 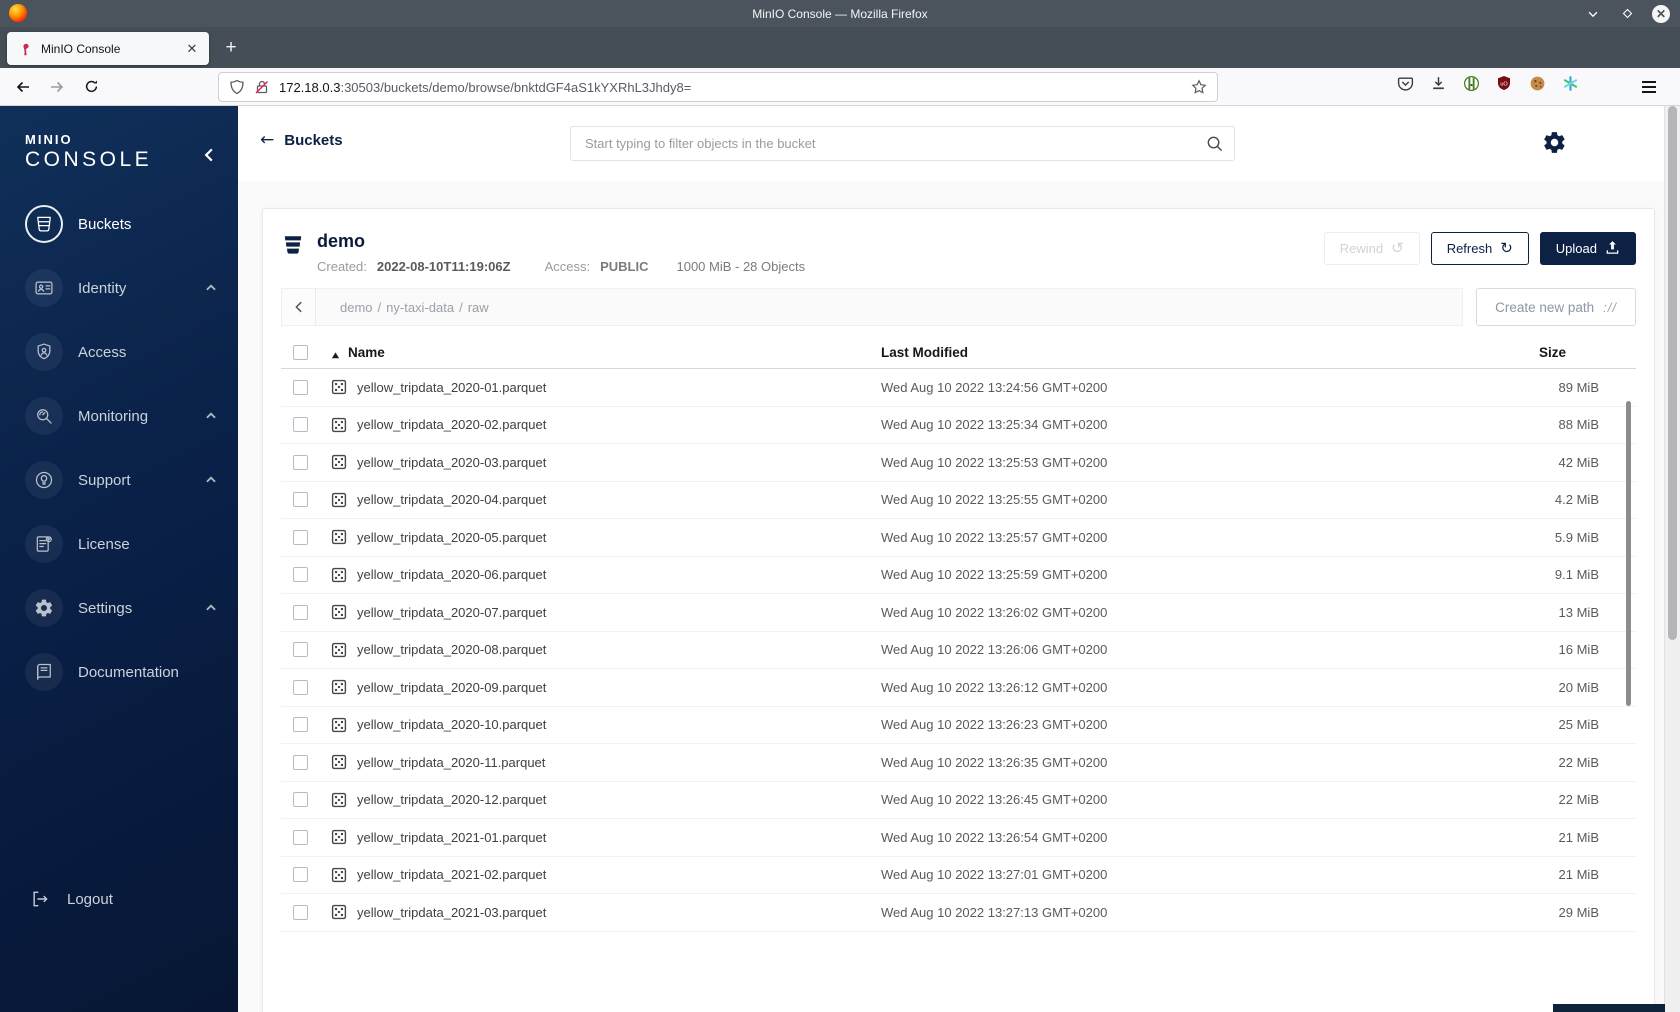 What do you see at coordinates (902, 143) in the screenshot?
I see `search-input` at bounding box center [902, 143].